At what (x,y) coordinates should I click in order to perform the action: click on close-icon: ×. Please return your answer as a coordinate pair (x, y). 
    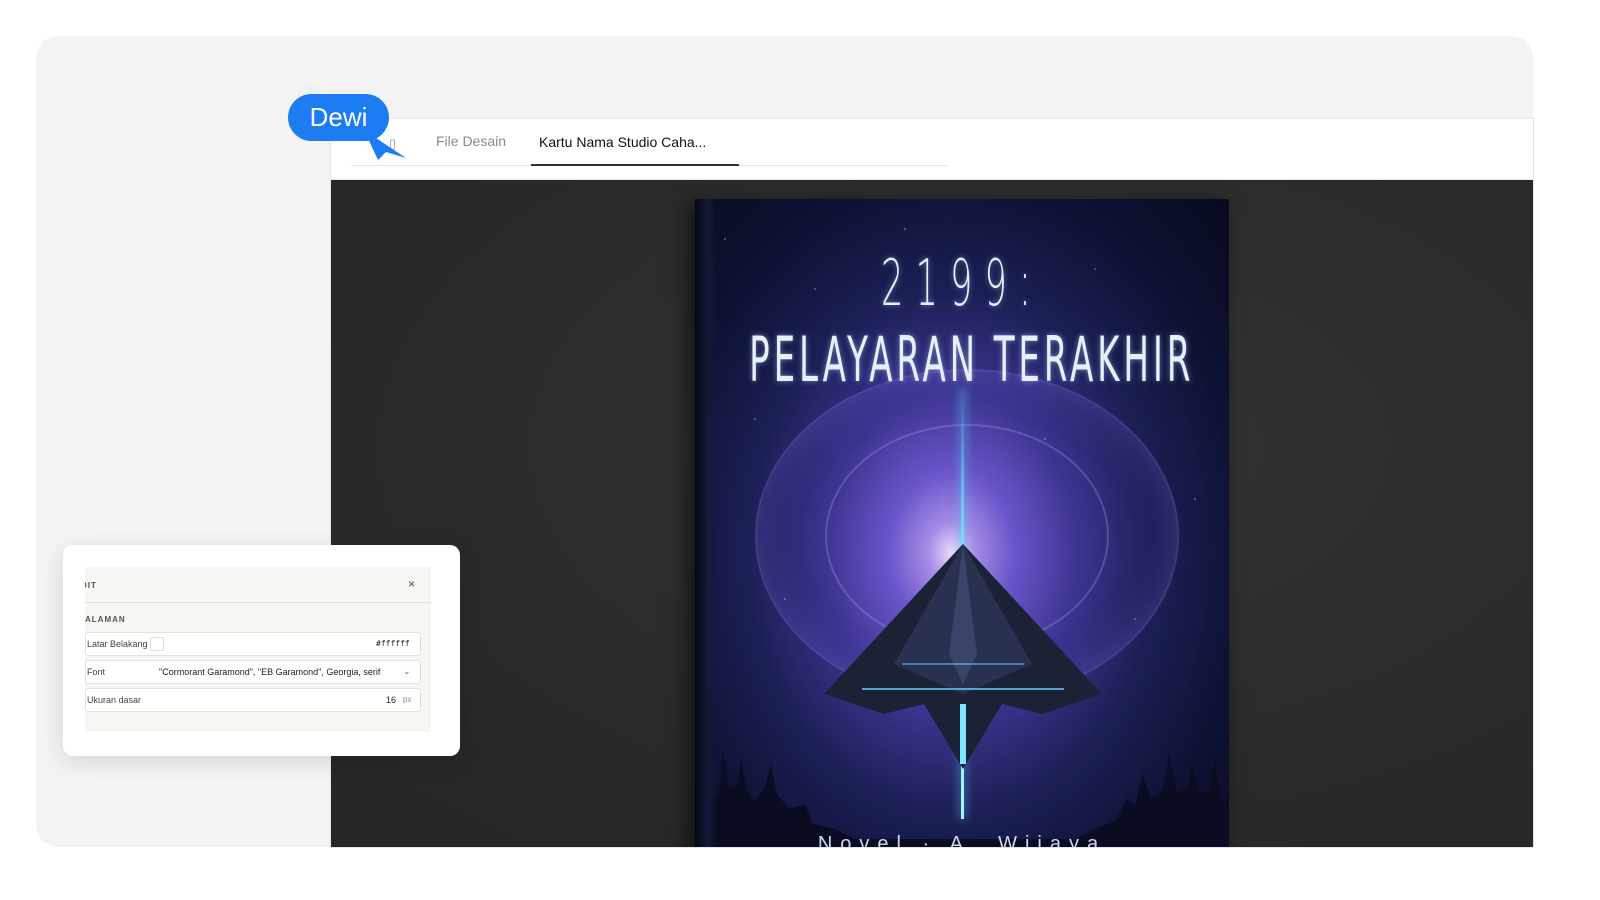
    Looking at the image, I should click on (411, 584).